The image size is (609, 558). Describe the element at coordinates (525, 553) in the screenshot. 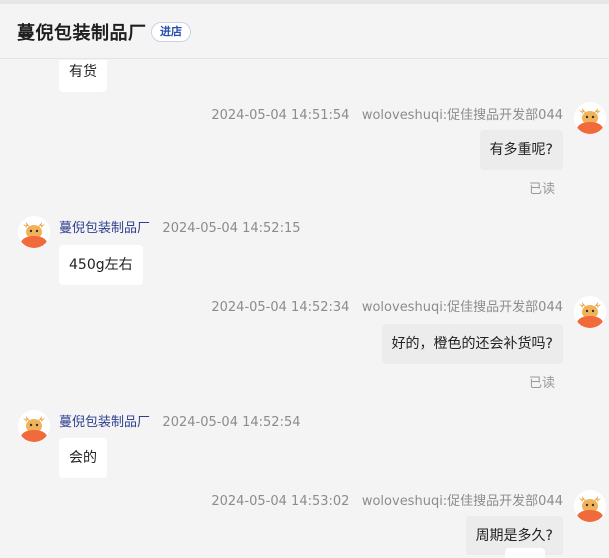

I see `partial-bubble-edge` at that location.